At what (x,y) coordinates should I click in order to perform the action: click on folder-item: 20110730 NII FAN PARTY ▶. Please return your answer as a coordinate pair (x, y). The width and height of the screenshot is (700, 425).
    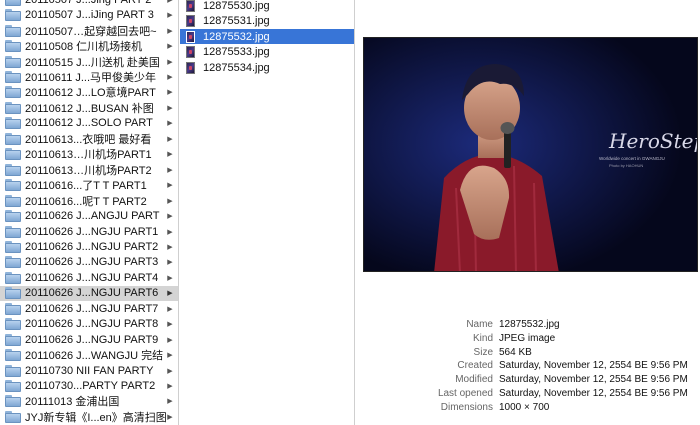
    Looking at the image, I should click on (89, 371).